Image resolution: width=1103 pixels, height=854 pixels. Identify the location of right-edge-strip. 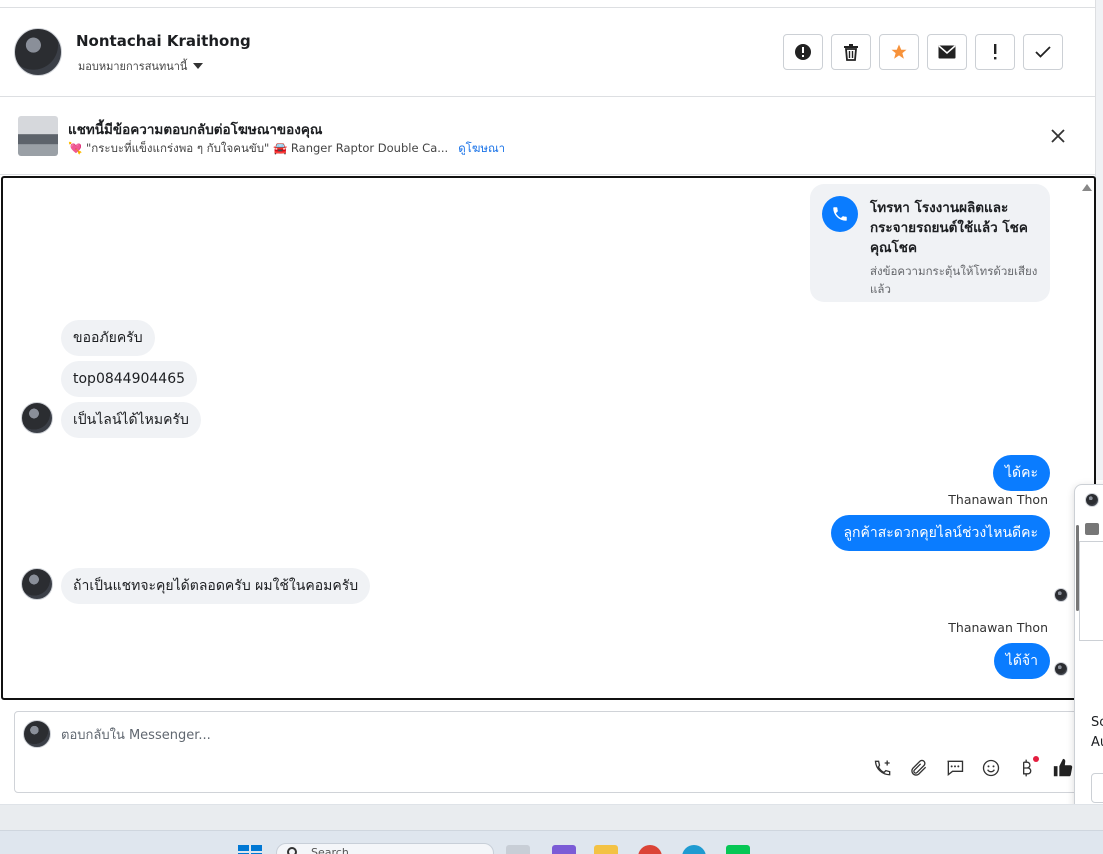
(1099, 240).